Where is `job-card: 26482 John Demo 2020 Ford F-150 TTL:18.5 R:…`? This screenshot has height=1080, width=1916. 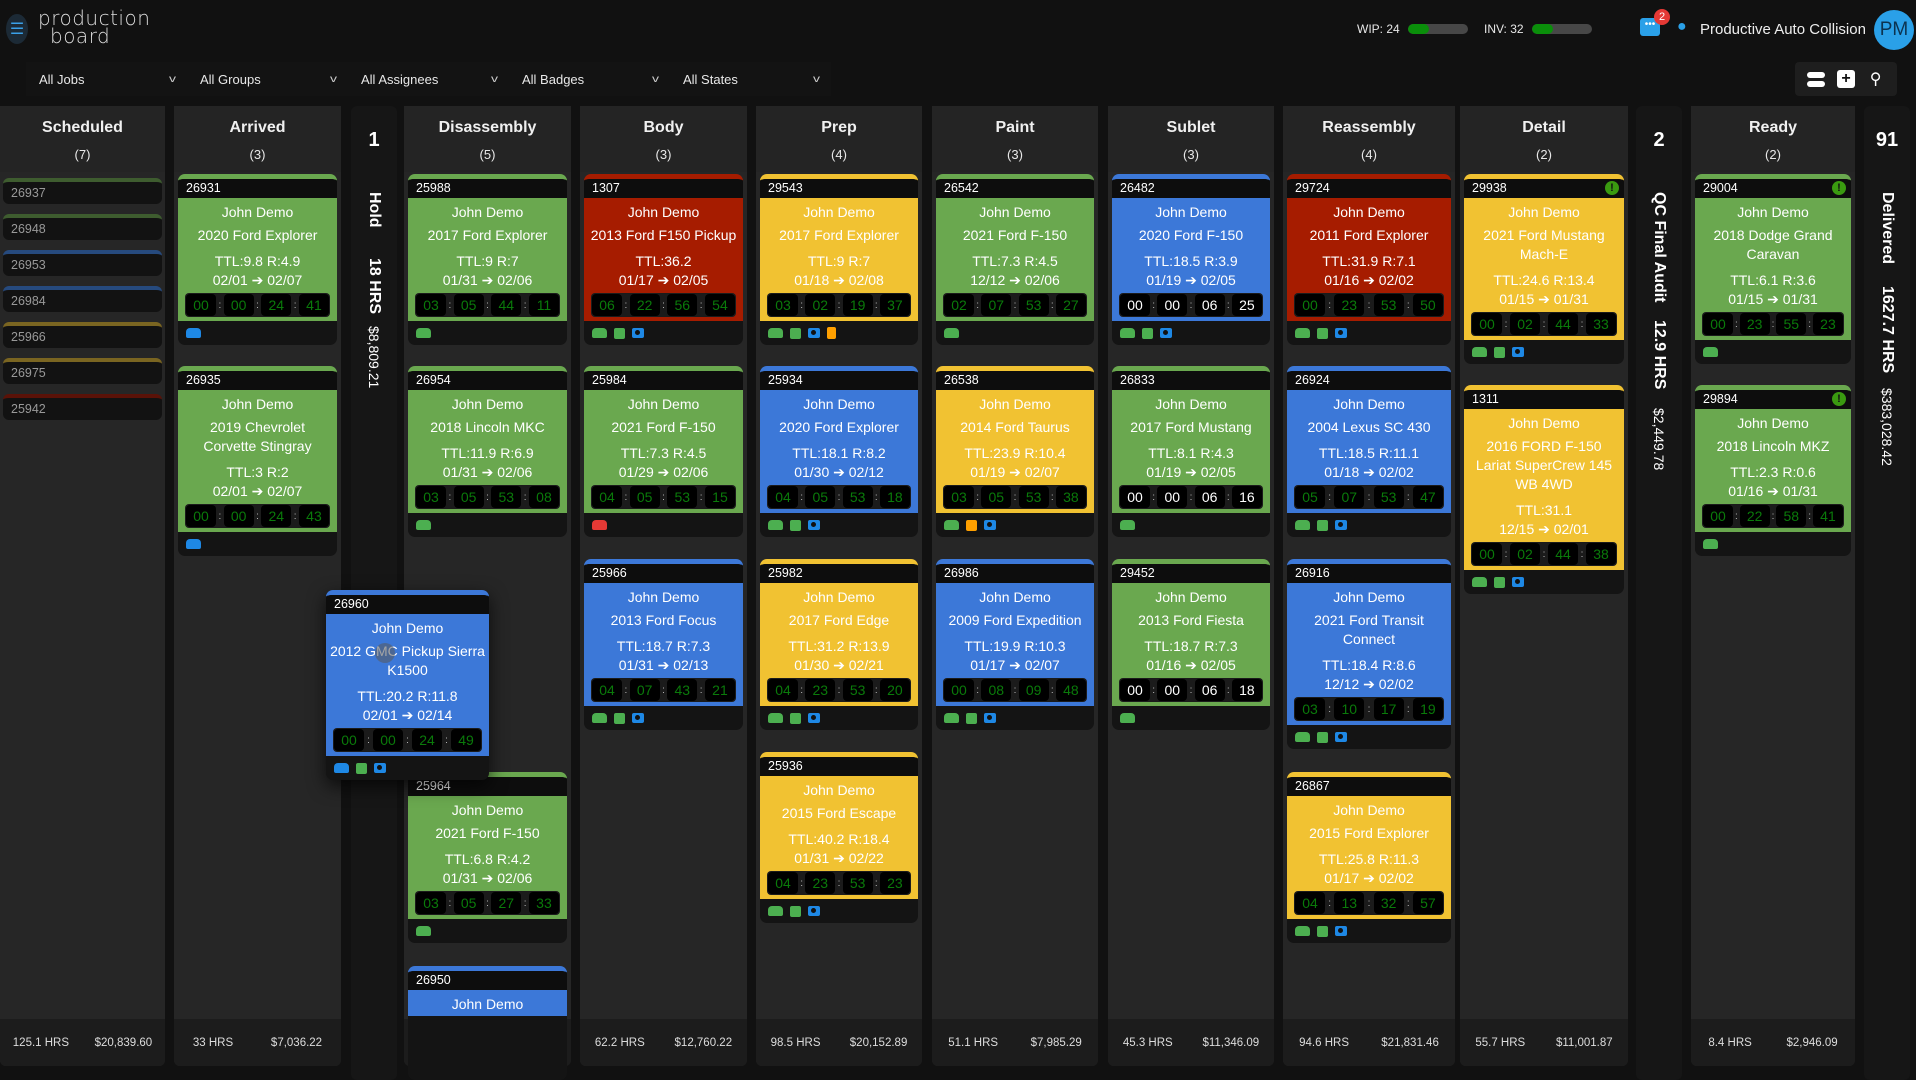
job-card: 26482 John Demo 2020 Ford F-150 TTL:18.5 R:… is located at coordinates (1191, 259).